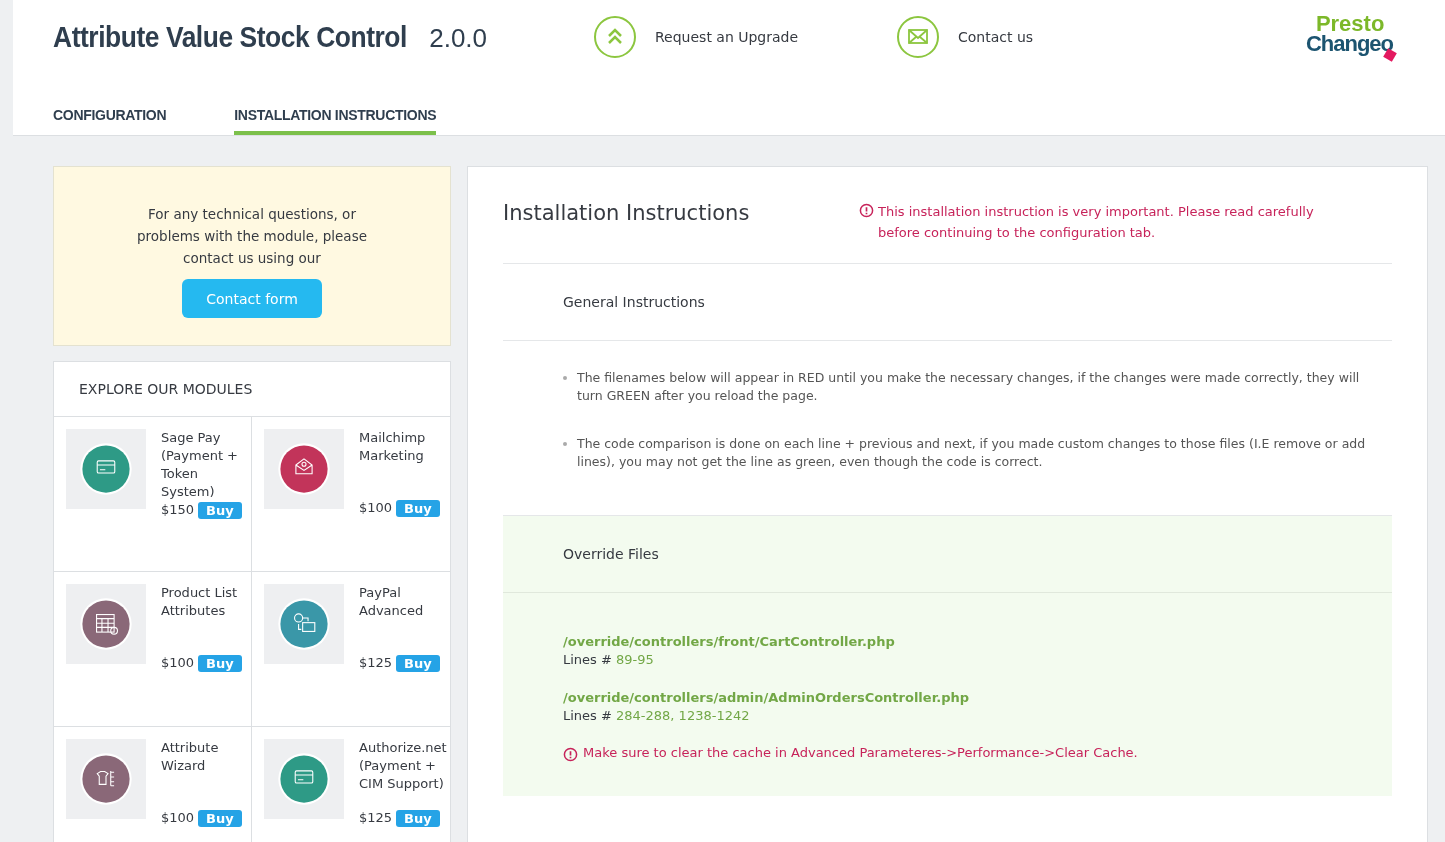 This screenshot has width=1445, height=842. What do you see at coordinates (178, 510) in the screenshot?
I see `module-price: $150` at bounding box center [178, 510].